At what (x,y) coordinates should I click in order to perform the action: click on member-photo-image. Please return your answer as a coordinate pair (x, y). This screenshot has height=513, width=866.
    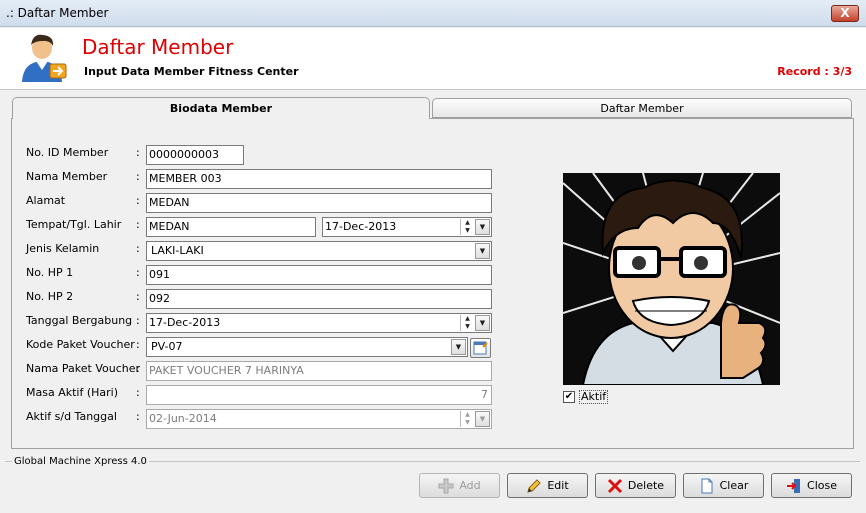
    Looking at the image, I should click on (671, 279).